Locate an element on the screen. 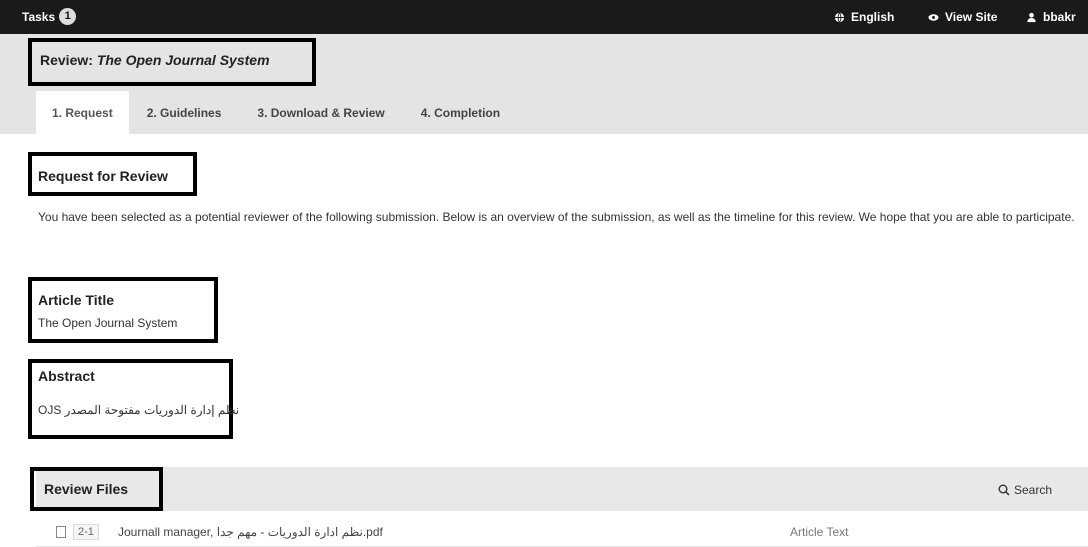 The image size is (1088, 547). review-files-title: Review Files is located at coordinates (86, 489).